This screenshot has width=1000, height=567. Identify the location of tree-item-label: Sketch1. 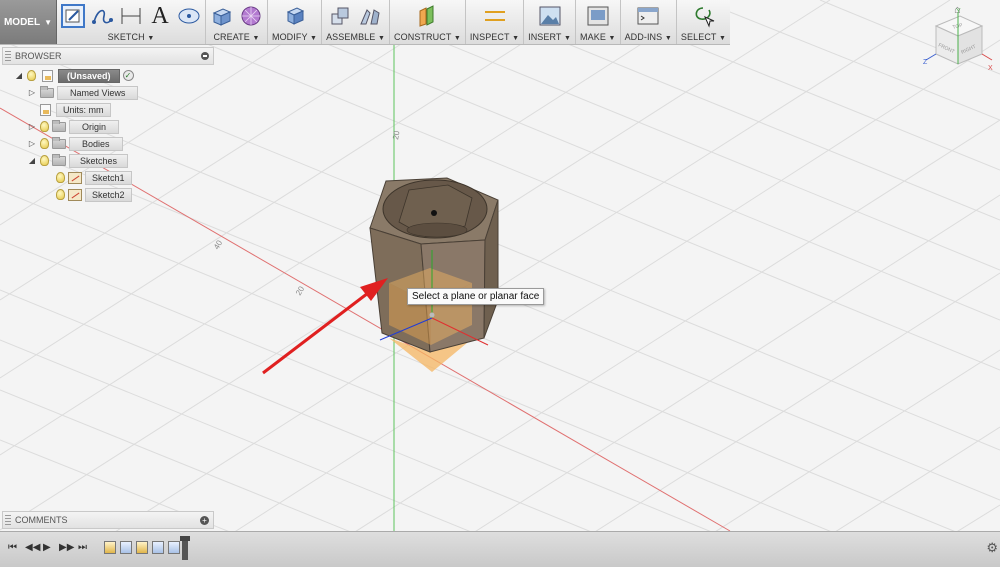
(108, 177).